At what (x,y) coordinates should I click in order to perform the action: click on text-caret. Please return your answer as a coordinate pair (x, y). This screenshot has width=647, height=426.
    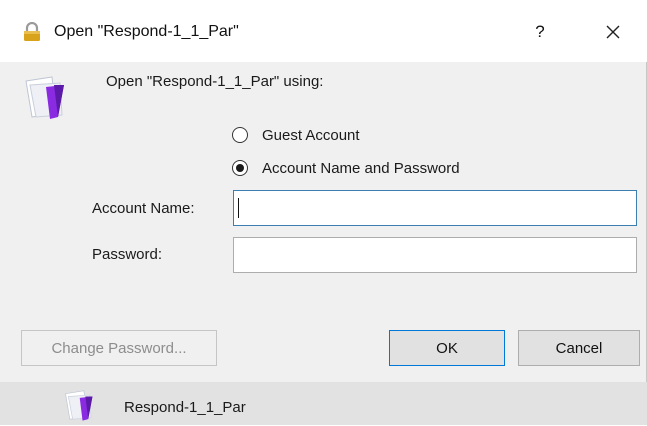
    Looking at the image, I should click on (238, 208).